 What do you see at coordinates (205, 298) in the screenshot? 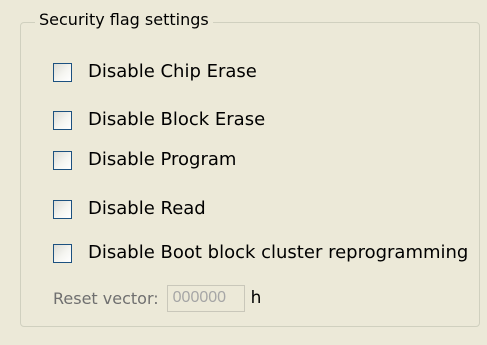
I see `reset-vector-input` at bounding box center [205, 298].